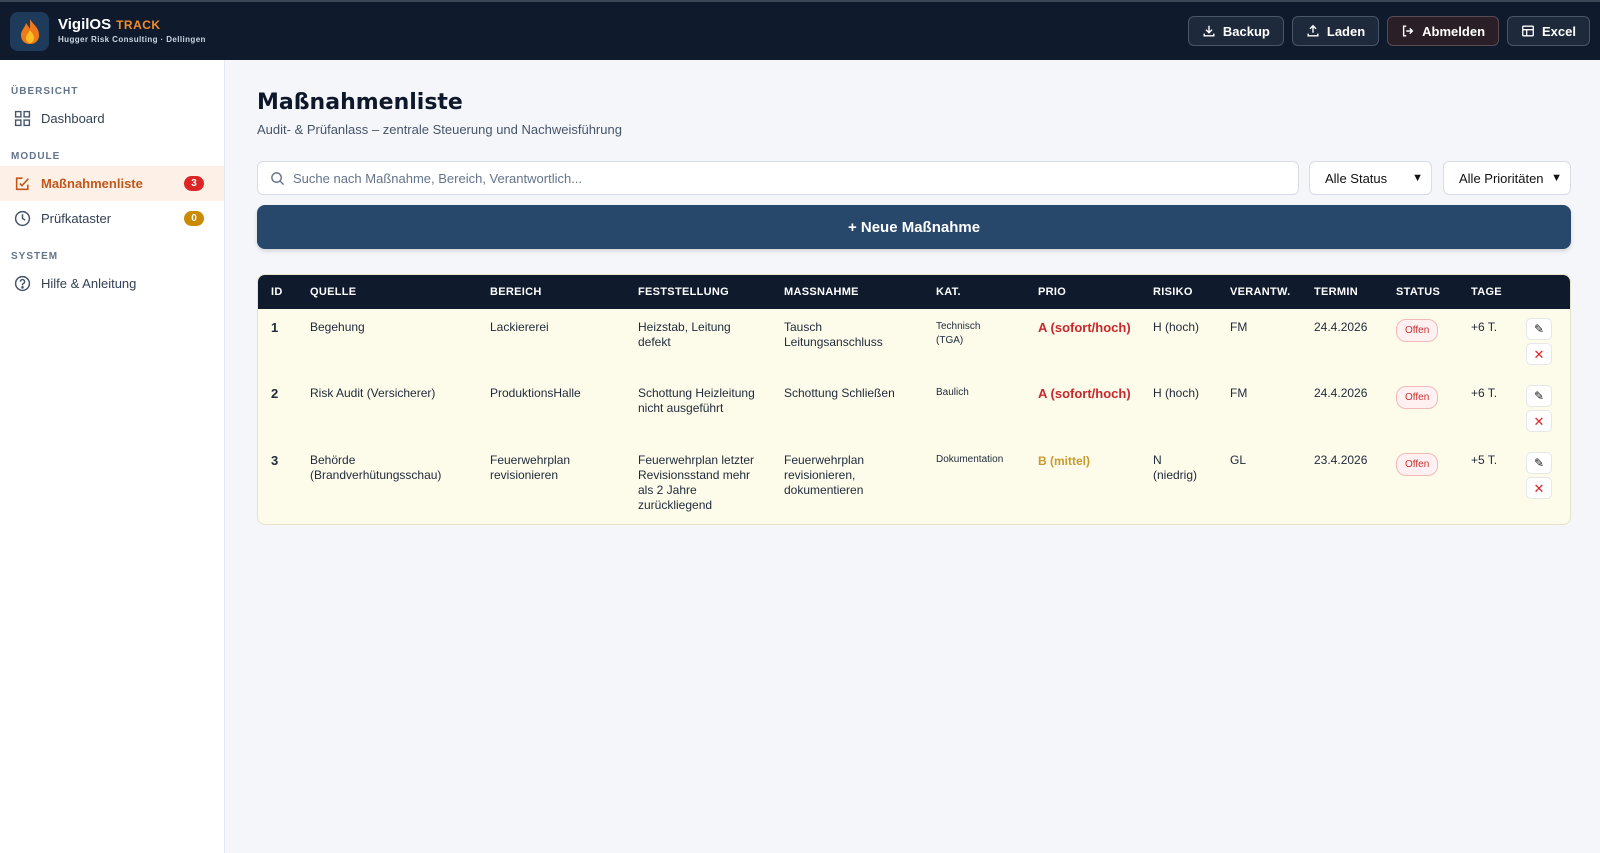 Image resolution: width=1600 pixels, height=853 pixels. I want to click on cell-id: 2, so click(275, 393).